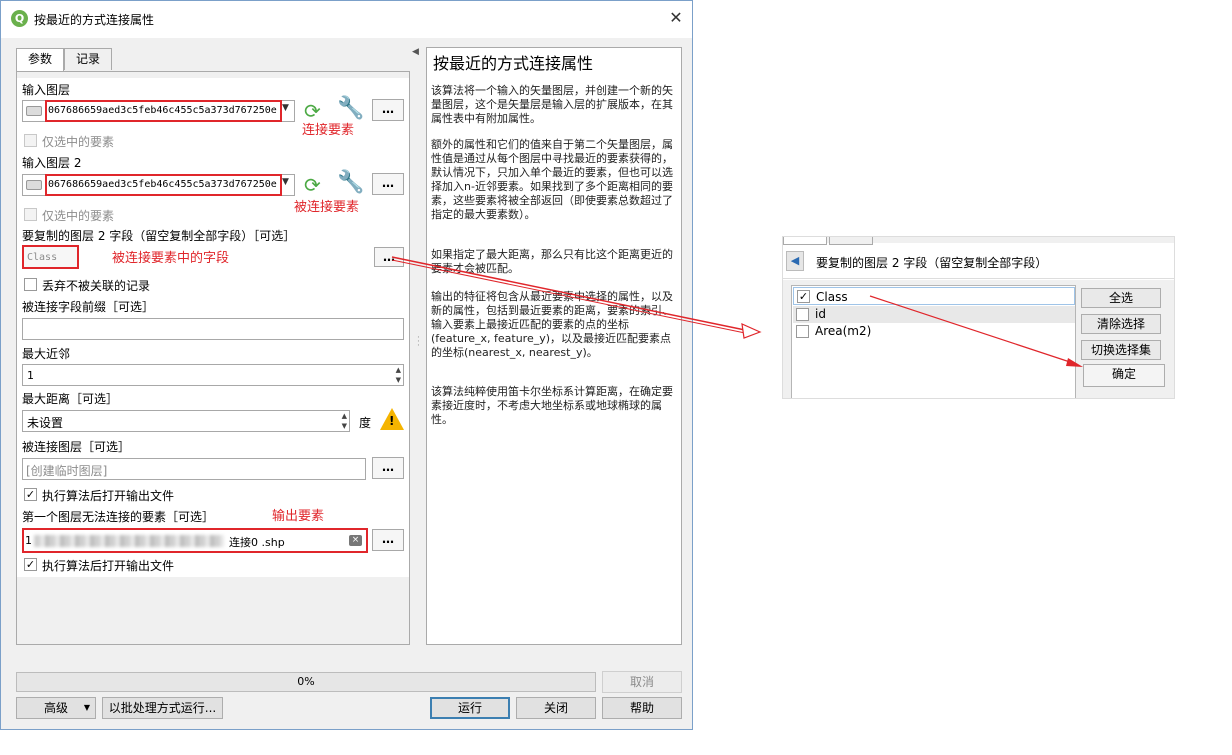  I want to click on blurred-path, so click(129, 541).